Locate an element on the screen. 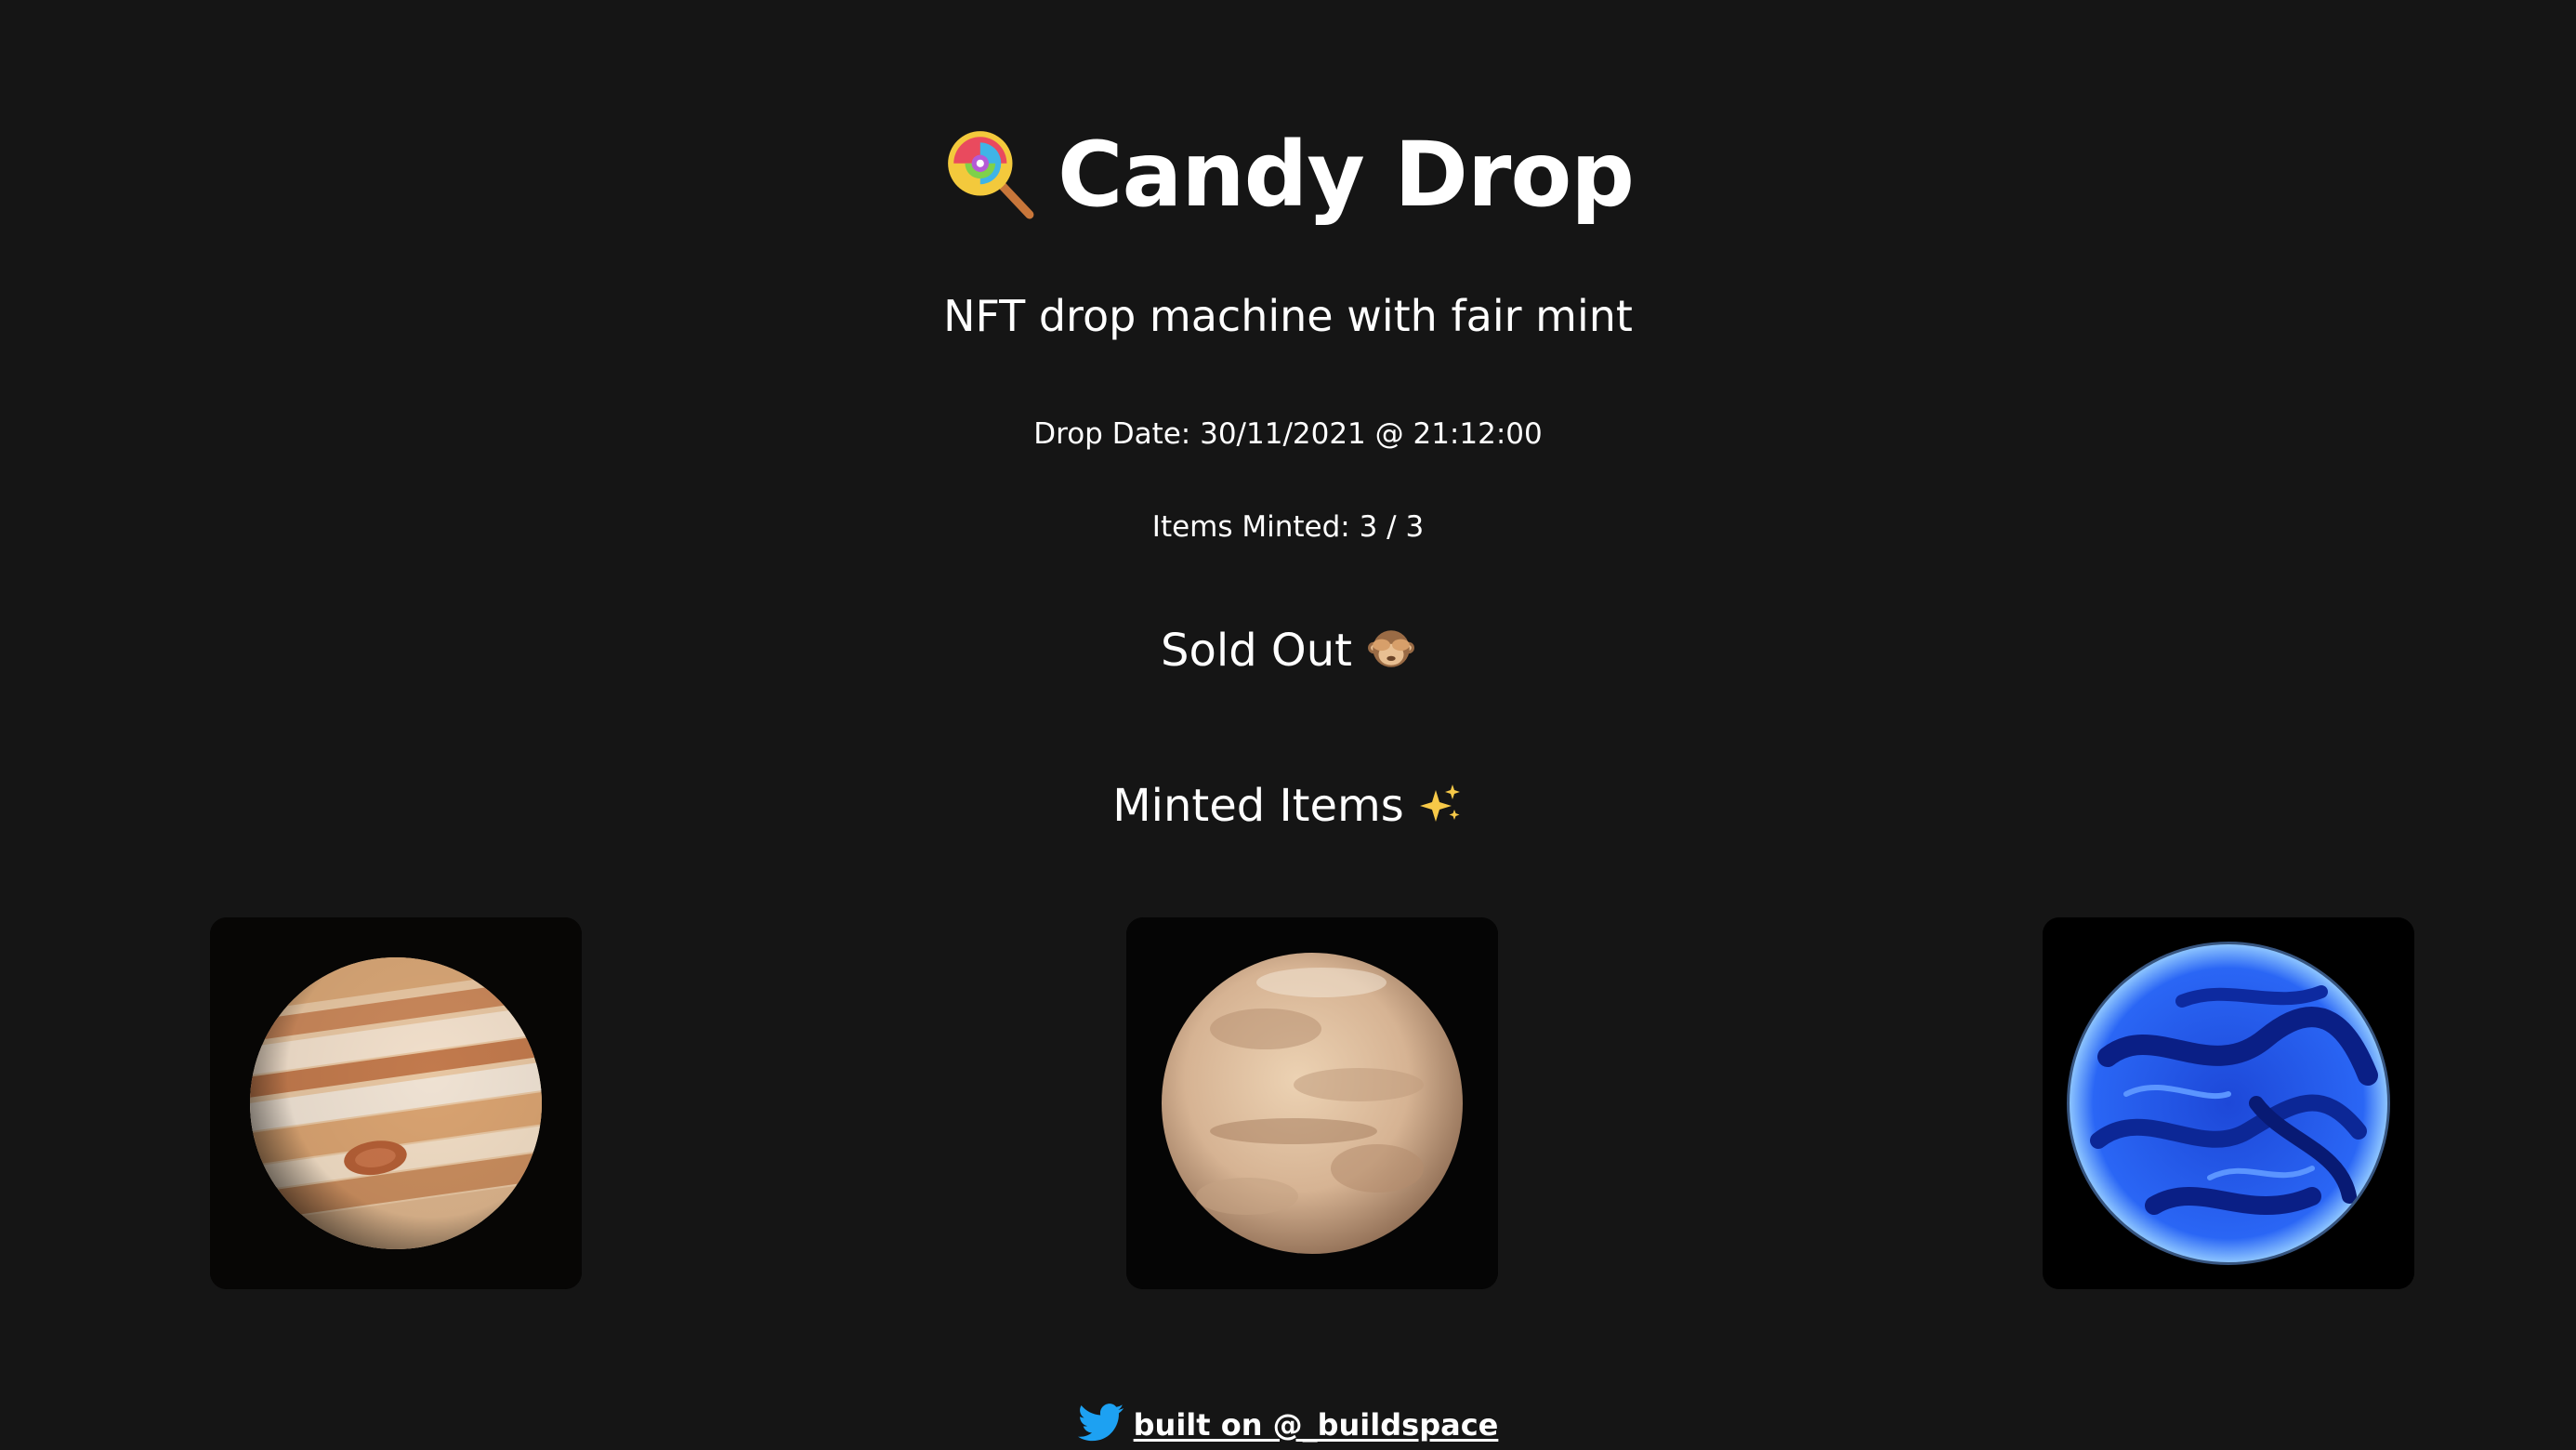 This screenshot has width=2576, height=1450. nft-card-jupiter is located at coordinates (396, 1103).